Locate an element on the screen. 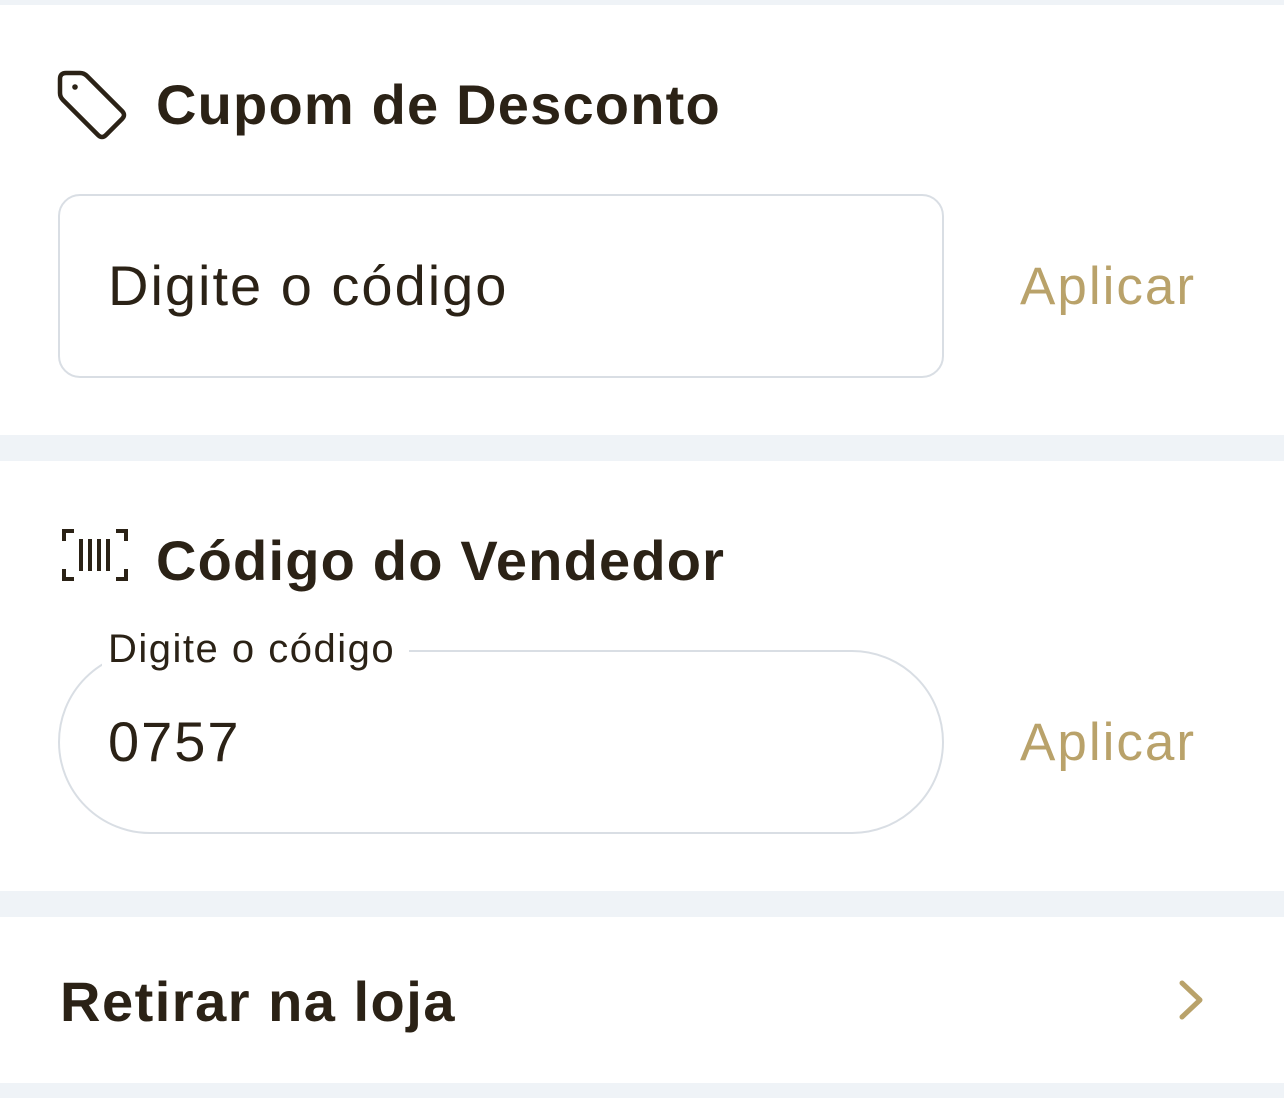  seller-code-input: Digite o código 0757 is located at coordinates (501, 731).